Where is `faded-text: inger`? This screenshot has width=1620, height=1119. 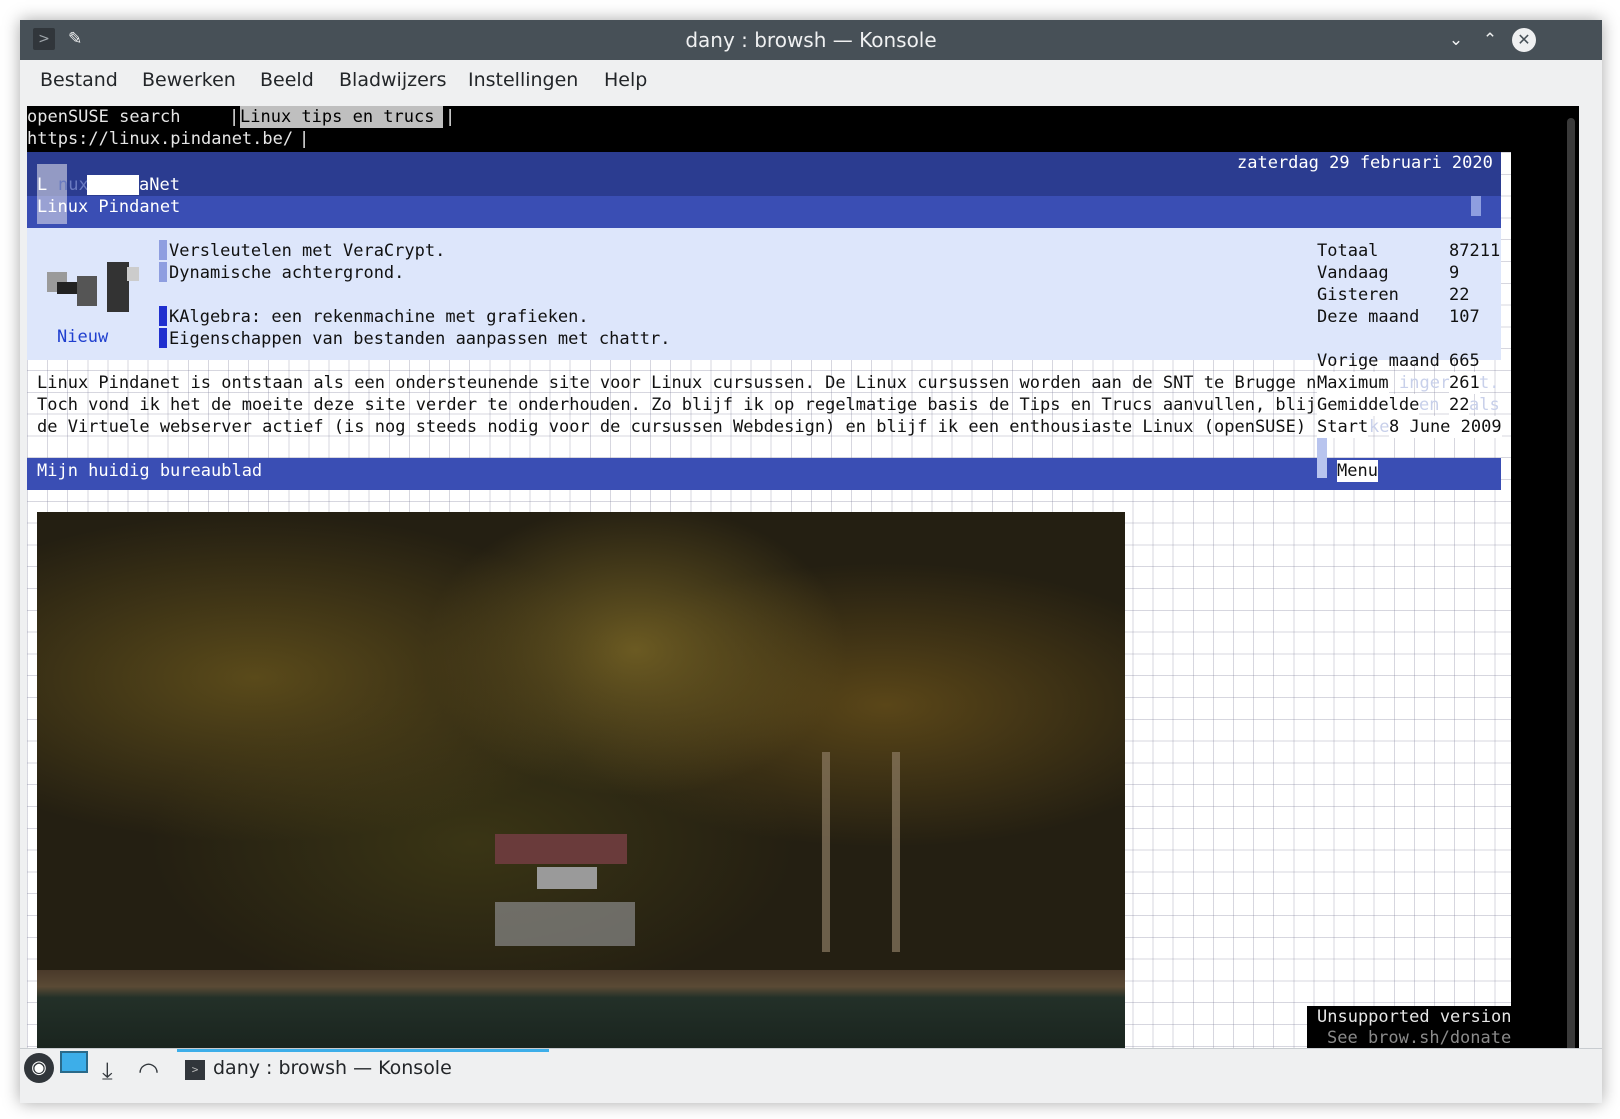 faded-text: inger is located at coordinates (1425, 383).